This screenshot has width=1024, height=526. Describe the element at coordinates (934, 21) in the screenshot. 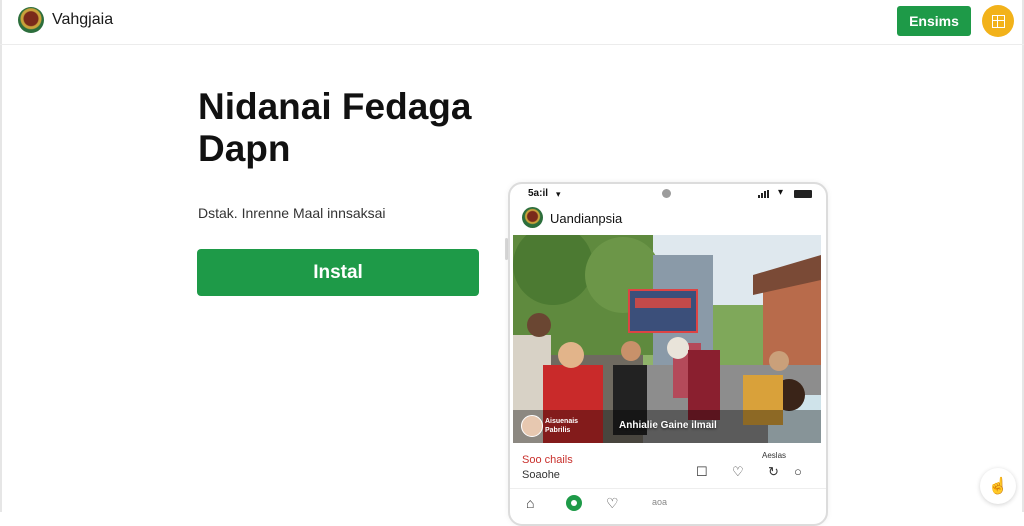

I see `header-action-button: Ensims` at that location.